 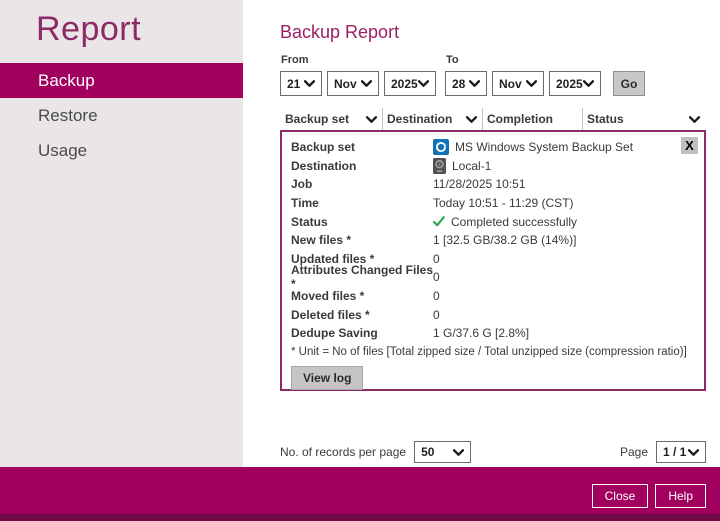 I want to click on detail-label: Time, so click(x=305, y=203).